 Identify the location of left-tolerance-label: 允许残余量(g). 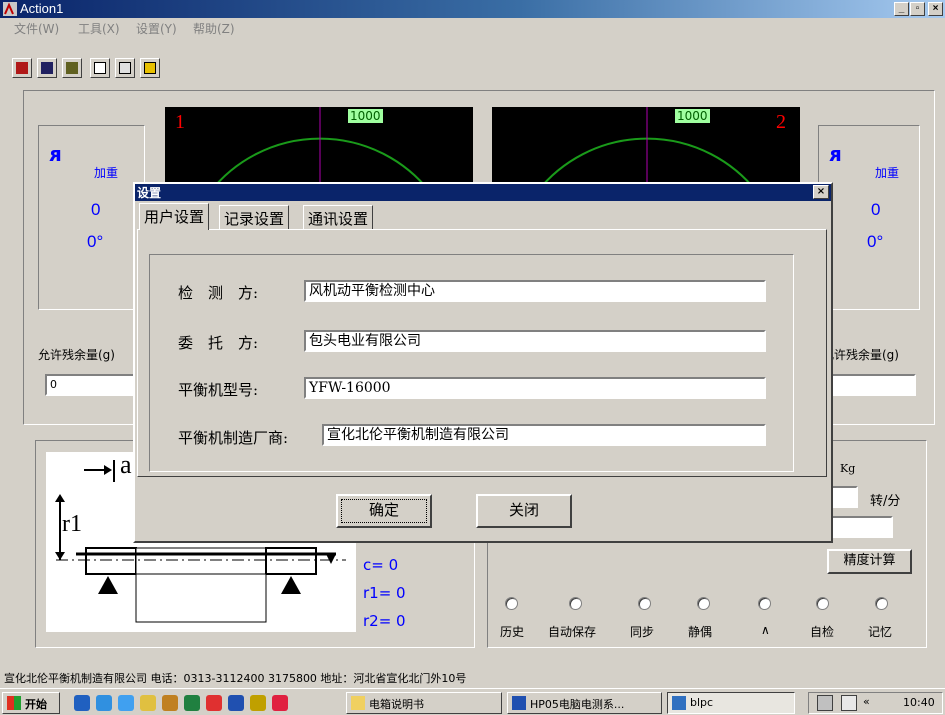
(76, 355).